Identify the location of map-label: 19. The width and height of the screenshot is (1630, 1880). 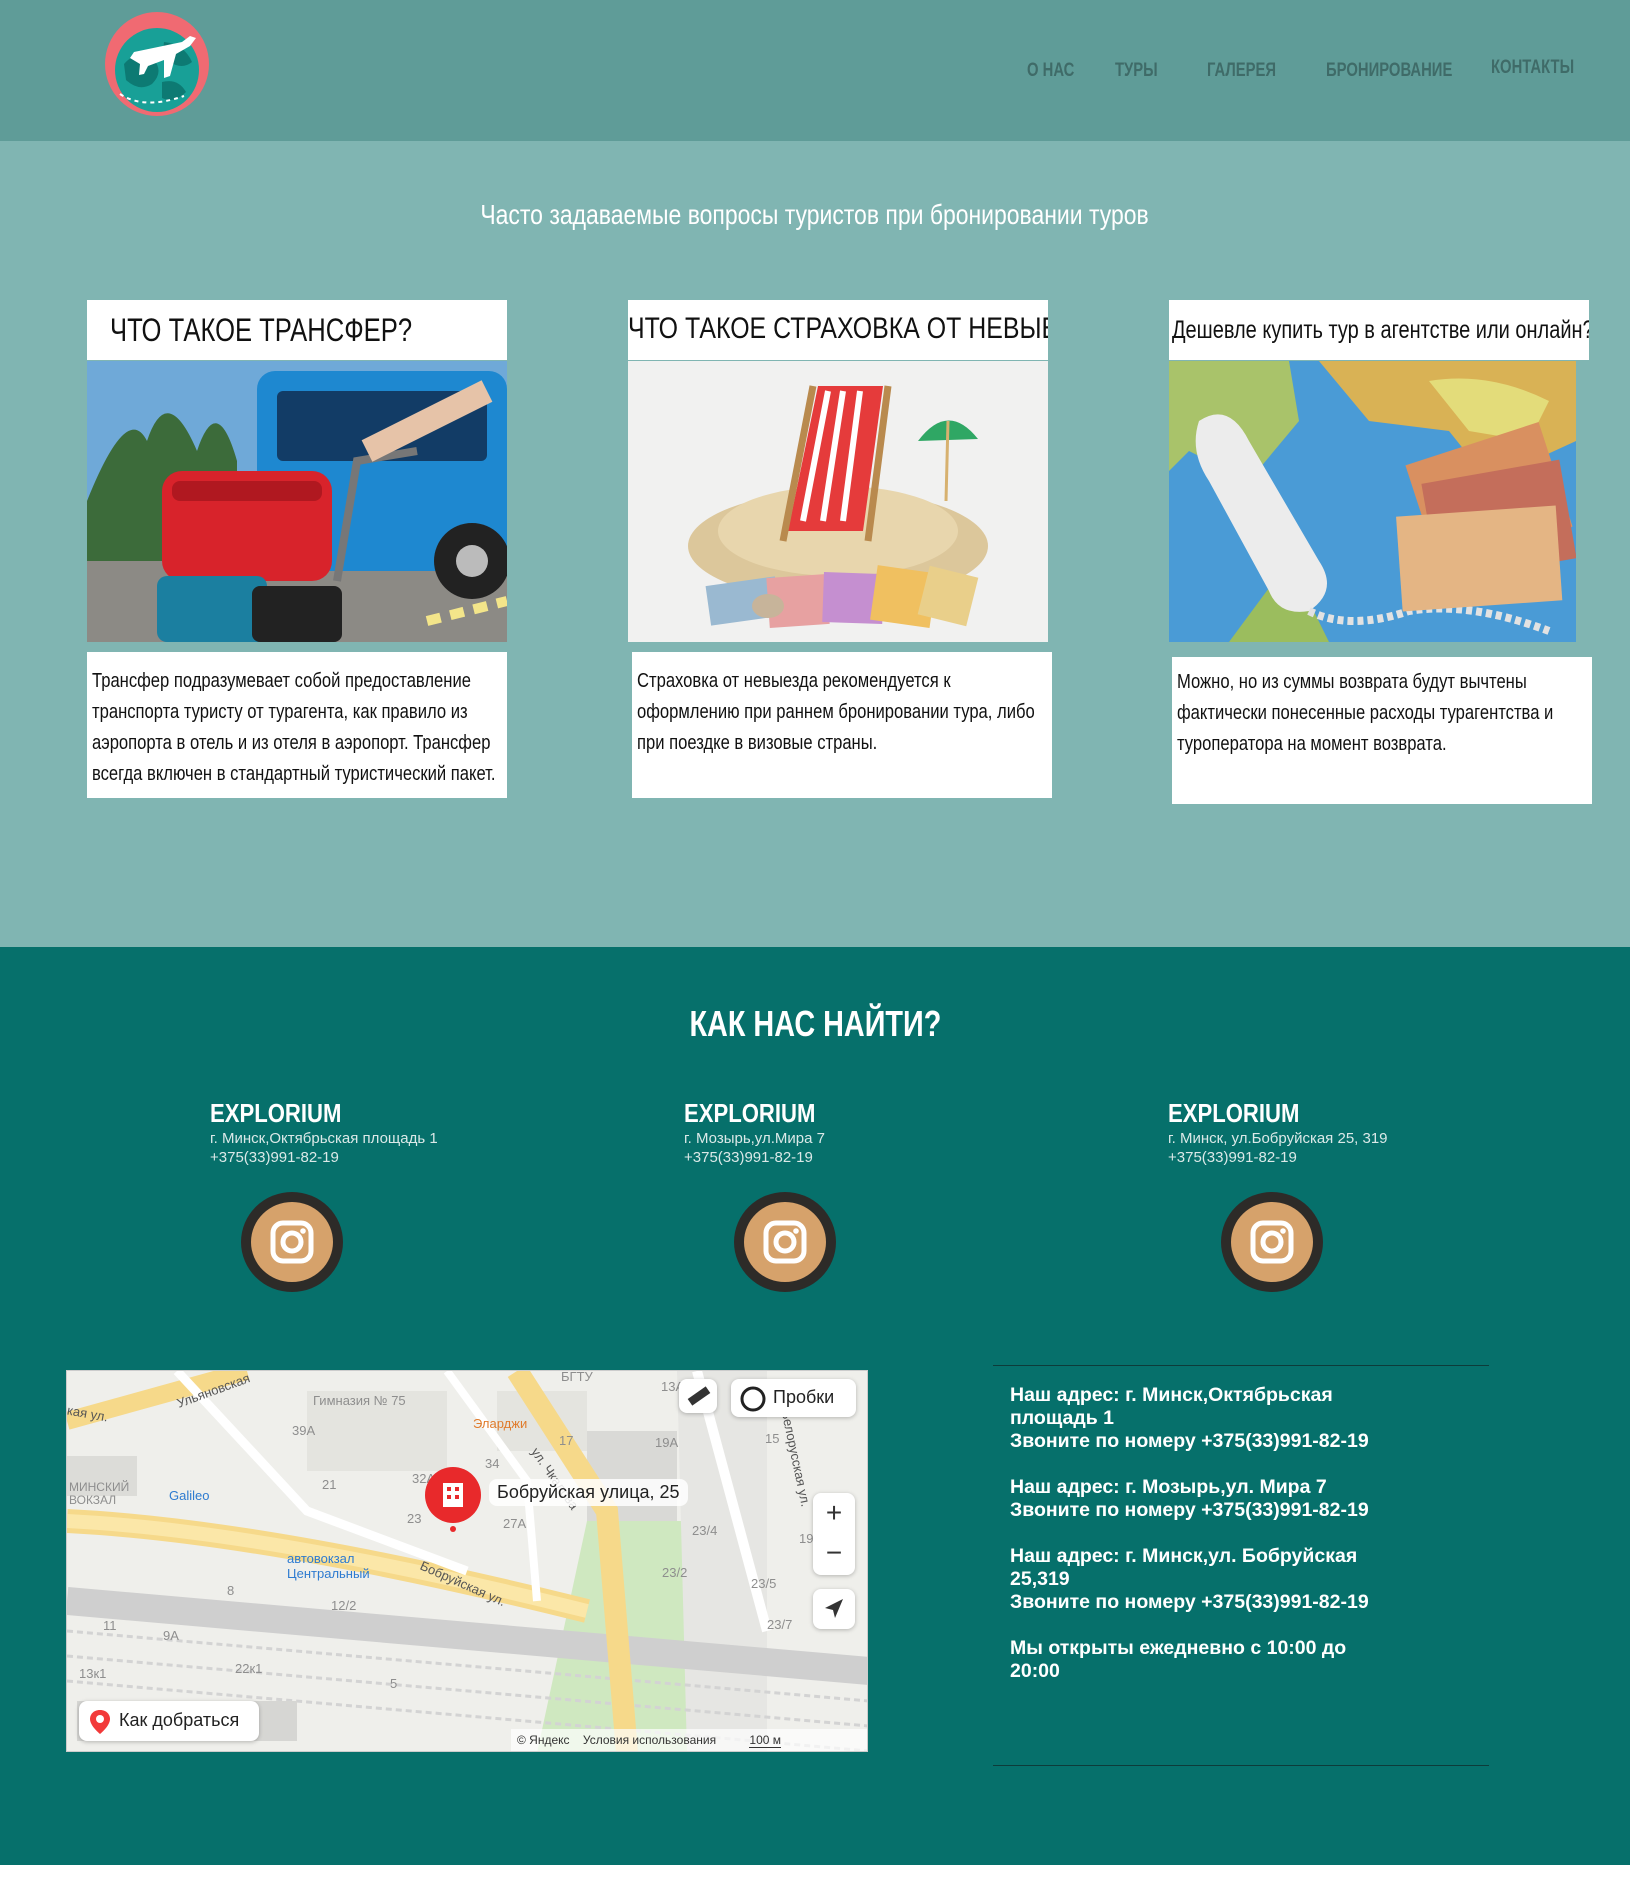
(806, 1538).